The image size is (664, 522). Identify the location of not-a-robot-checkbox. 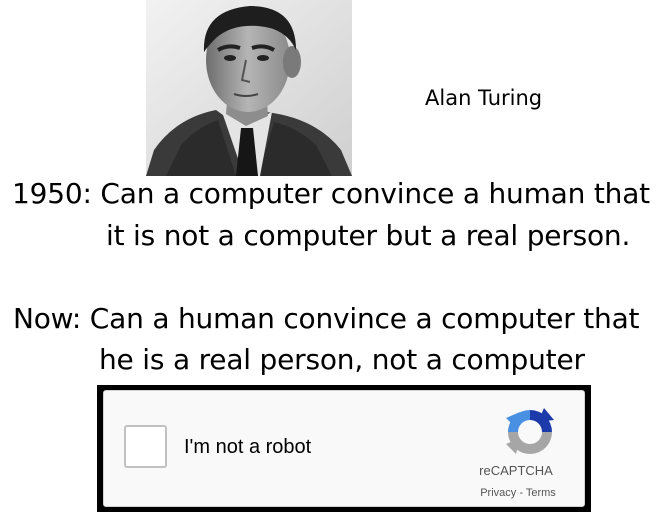
(145, 446).